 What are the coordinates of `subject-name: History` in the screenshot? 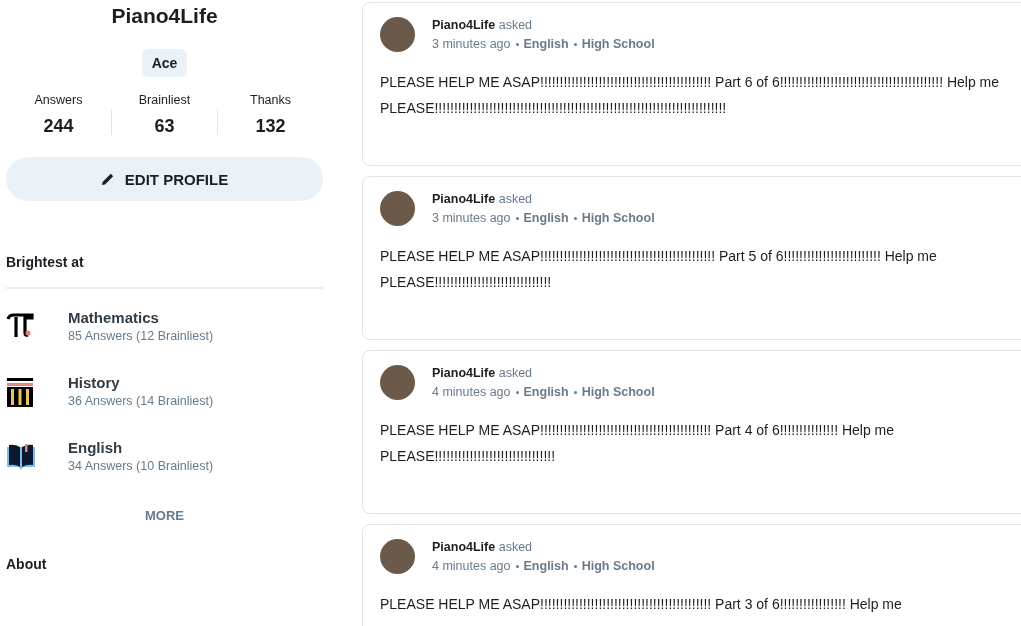 It's located at (141, 382).